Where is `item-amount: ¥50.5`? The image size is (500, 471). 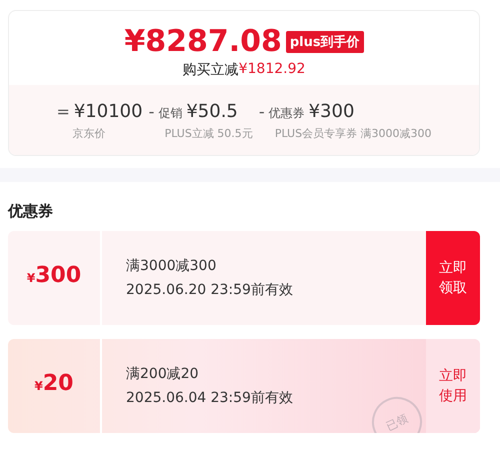 item-amount: ¥50.5 is located at coordinates (212, 111).